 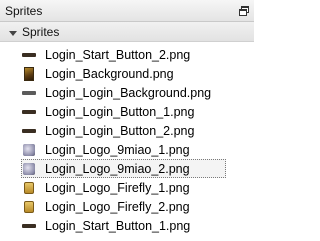 I want to click on list-item-label: Login_Background.png, so click(x=109, y=73).